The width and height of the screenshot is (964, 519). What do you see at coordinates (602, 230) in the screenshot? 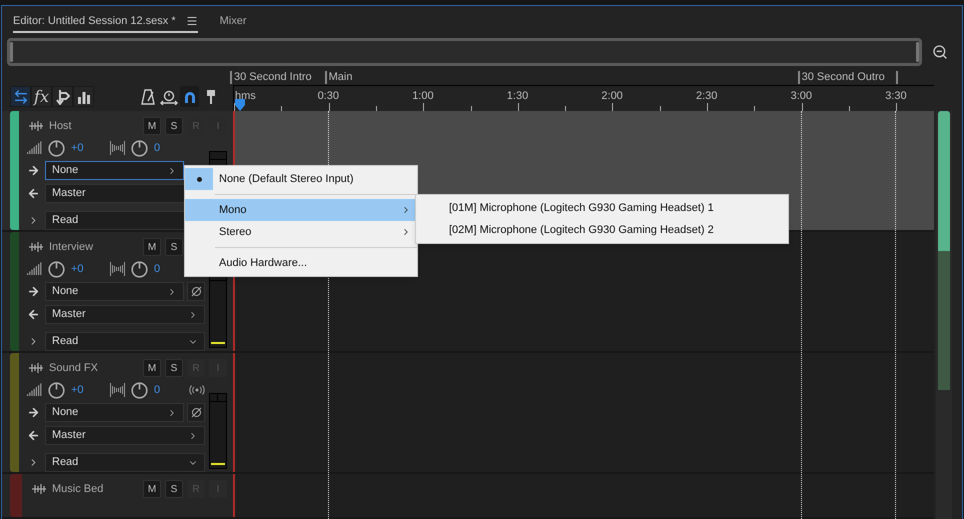
I see `menu-item: [02M] Microphone (Logitech G930 Gaming Headset) 2` at bounding box center [602, 230].